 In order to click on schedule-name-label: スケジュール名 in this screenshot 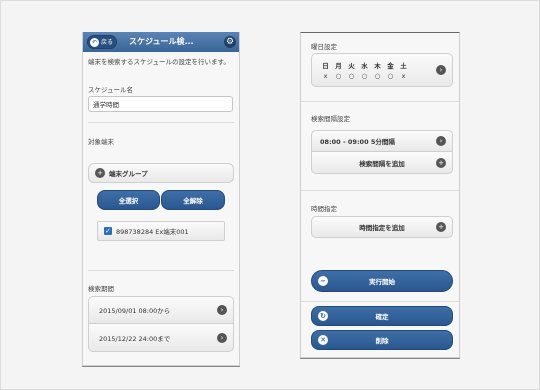, I will do `click(111, 90)`.